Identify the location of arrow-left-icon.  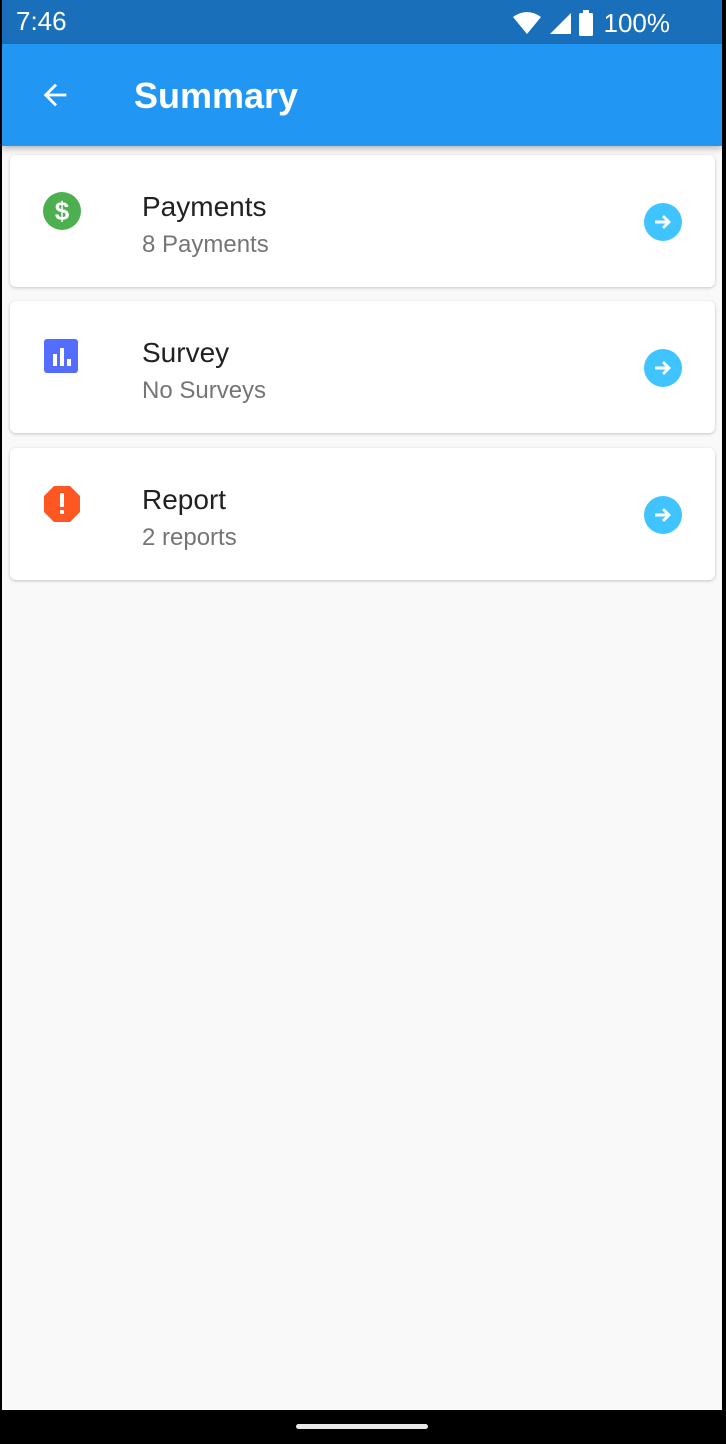
(55, 95).